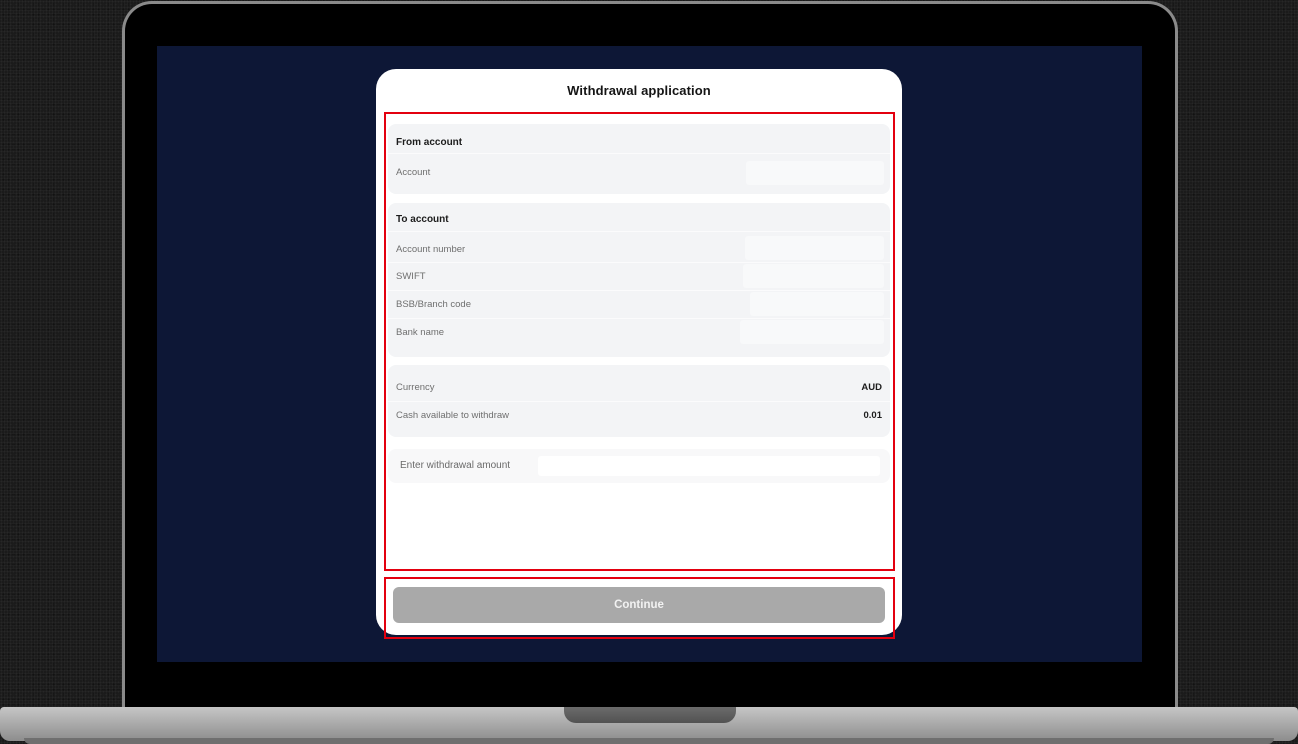 This screenshot has width=1298, height=744. I want to click on cash-available-label: Cash available to withdraw, so click(453, 415).